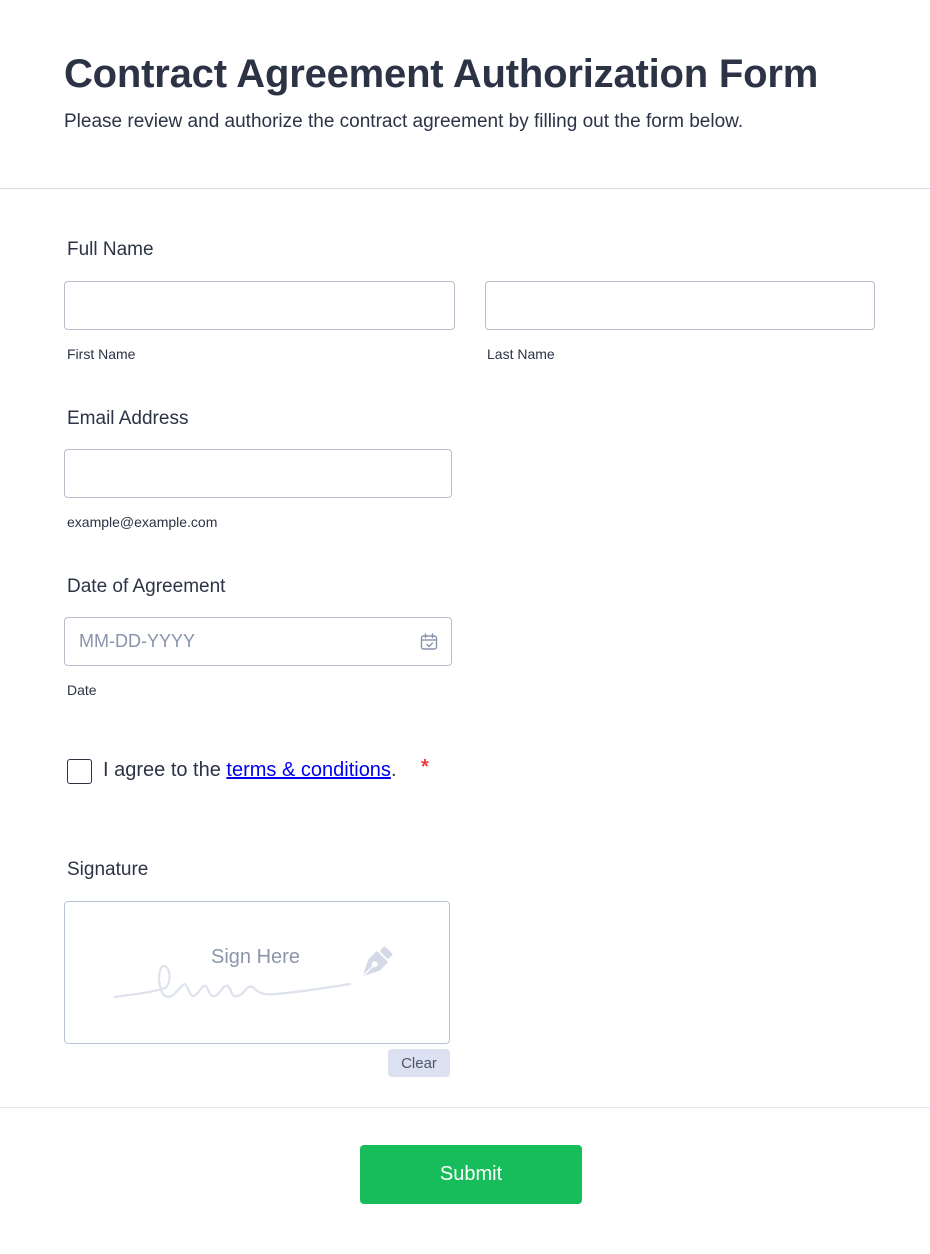  What do you see at coordinates (425, 767) in the screenshot?
I see `required-asterisk: *` at bounding box center [425, 767].